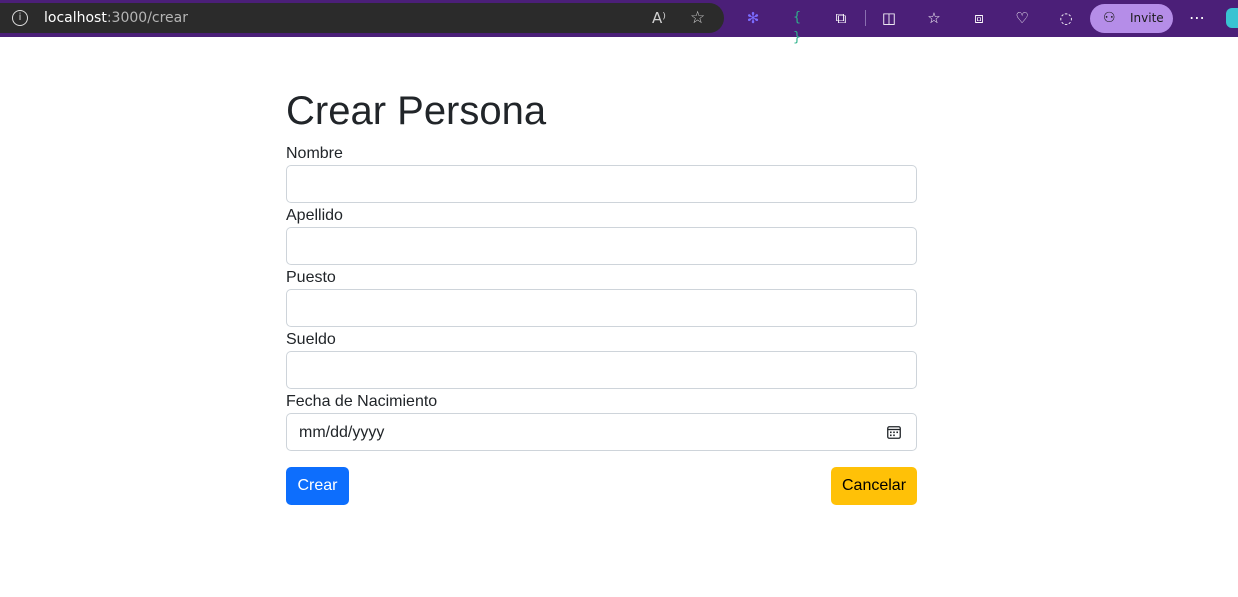  What do you see at coordinates (314, 153) in the screenshot?
I see `nombre-label: Nombre` at bounding box center [314, 153].